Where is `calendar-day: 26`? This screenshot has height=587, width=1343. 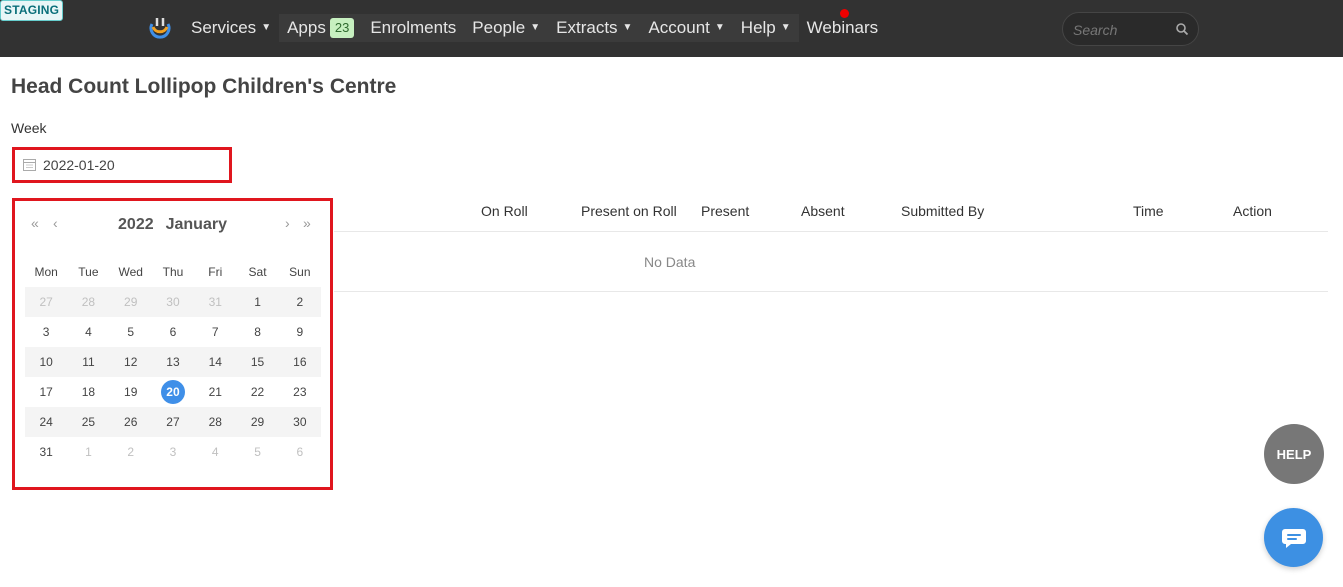 calendar-day: 26 is located at coordinates (131, 422).